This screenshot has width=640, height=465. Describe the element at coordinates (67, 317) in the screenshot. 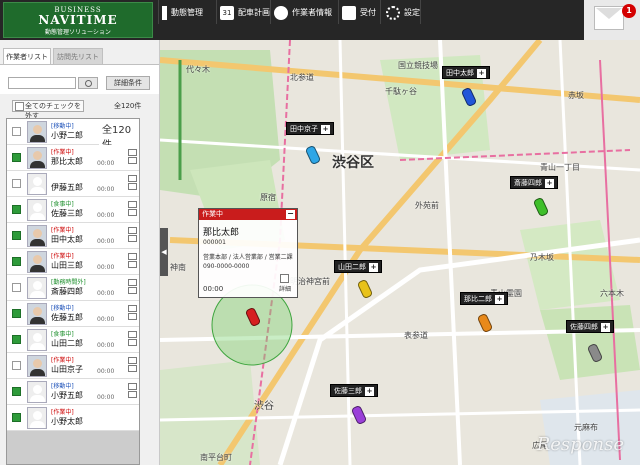

I see `worker-name: 佐藤五郎` at that location.